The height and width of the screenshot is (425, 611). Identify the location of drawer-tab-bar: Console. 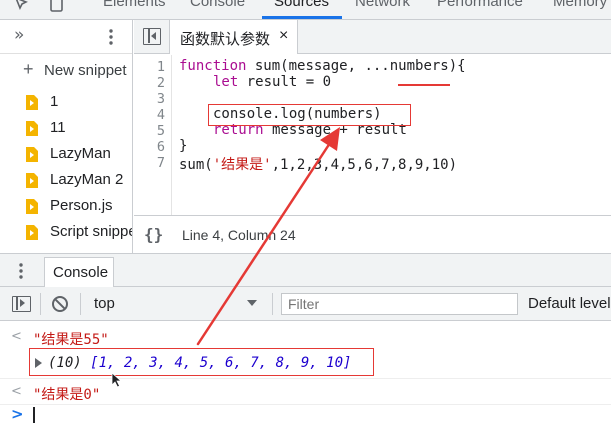
(305, 270).